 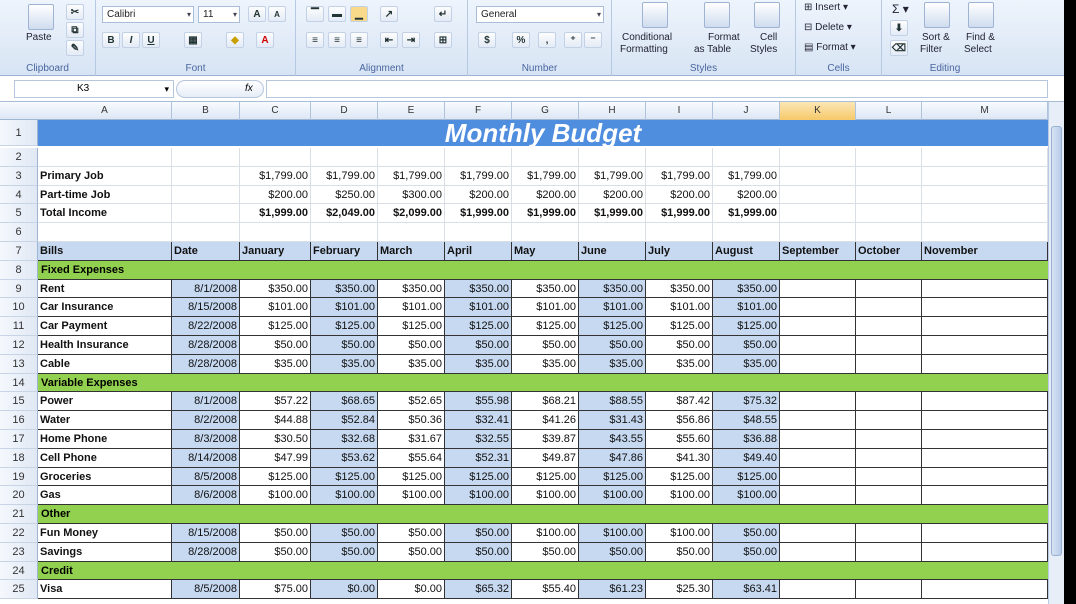 I want to click on bill-label: Cell Phone, so click(x=105, y=458).